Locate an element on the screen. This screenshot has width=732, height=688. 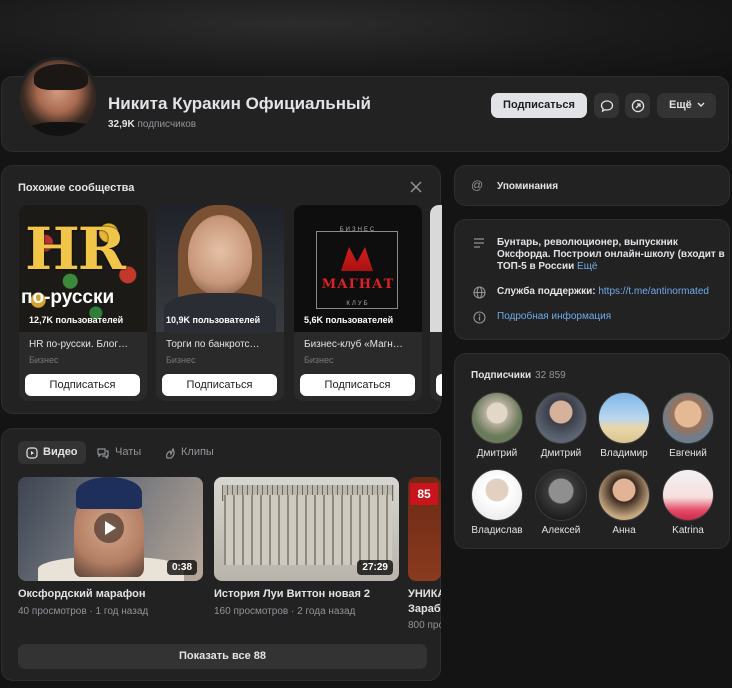
community-image is located at coordinates (220, 269).